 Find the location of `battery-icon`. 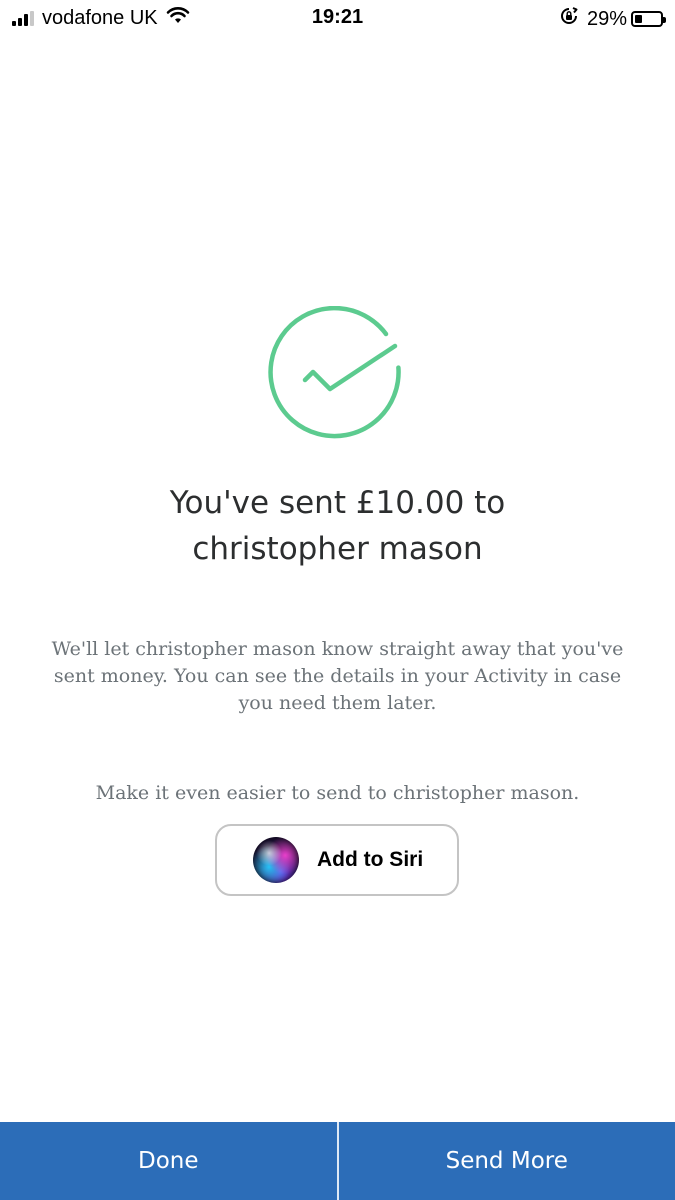

battery-icon is located at coordinates (648, 19).